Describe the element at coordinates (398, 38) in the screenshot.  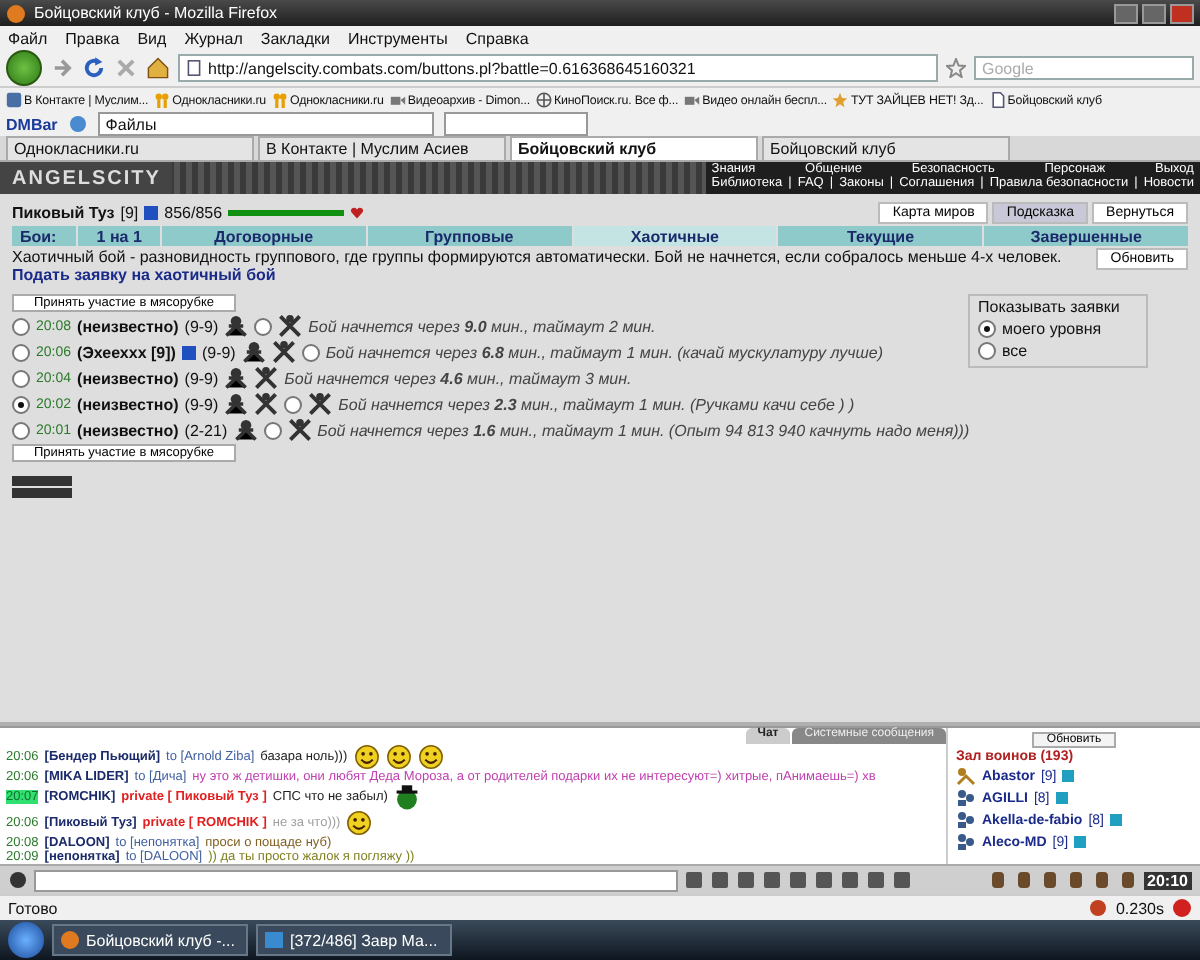
I see `menu-item: Инструменты` at that location.